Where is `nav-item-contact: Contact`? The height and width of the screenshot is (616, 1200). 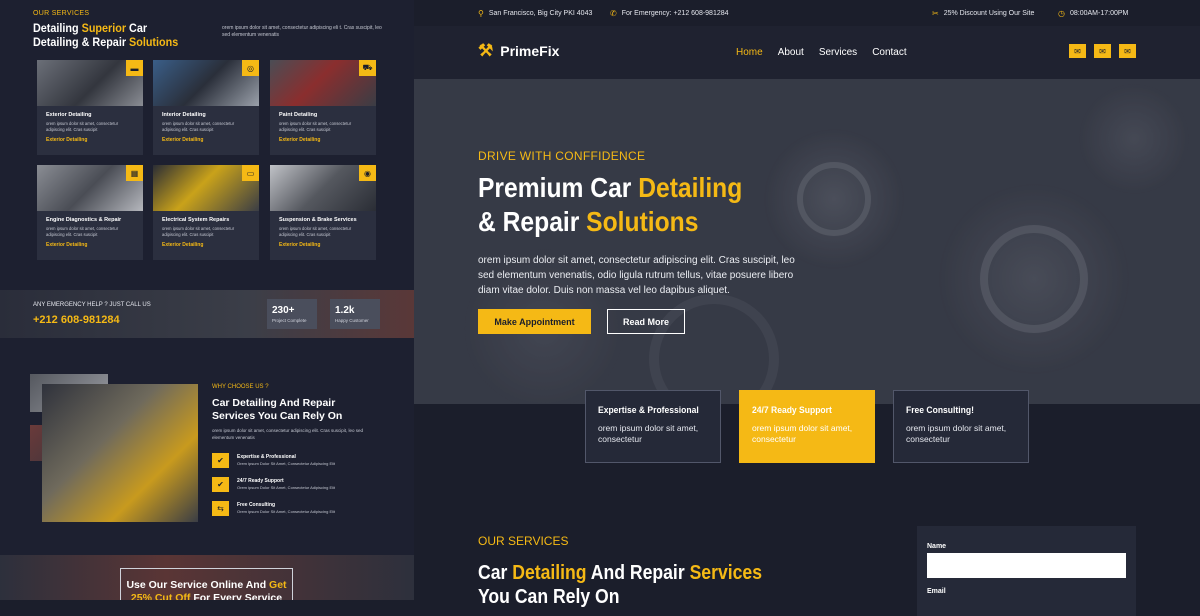
nav-item-contact: Contact is located at coordinates (889, 52).